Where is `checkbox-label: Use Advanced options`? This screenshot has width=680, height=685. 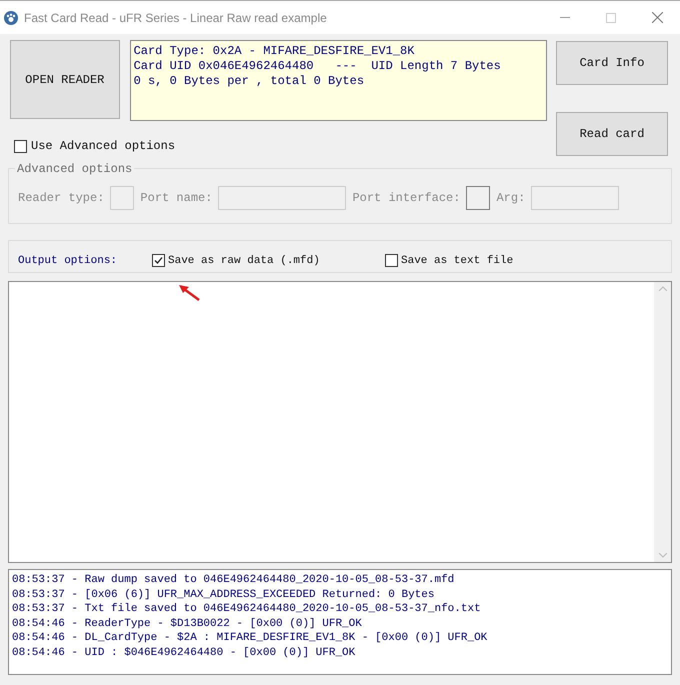
checkbox-label: Use Advanced options is located at coordinates (103, 146).